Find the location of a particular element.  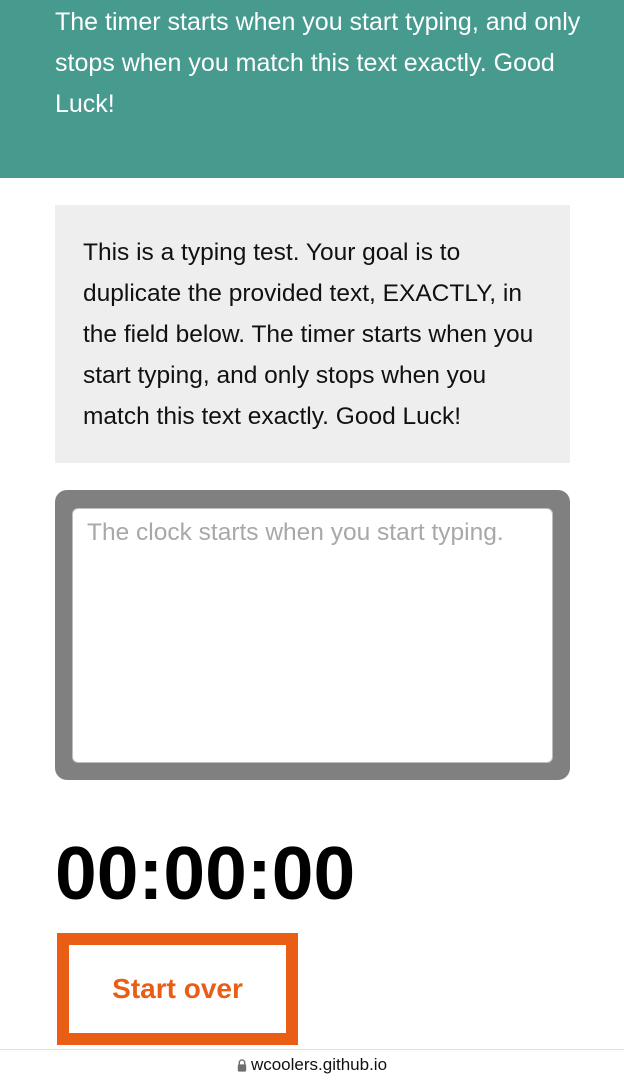

url-text: wcoolers.github.io is located at coordinates (319, 1064).